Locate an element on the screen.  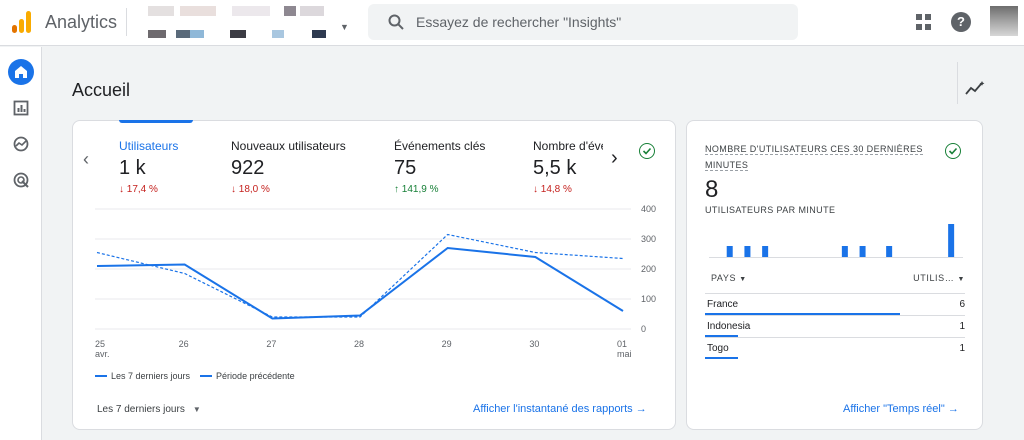
table-row: Indonesia 1 is located at coordinates (835, 326).